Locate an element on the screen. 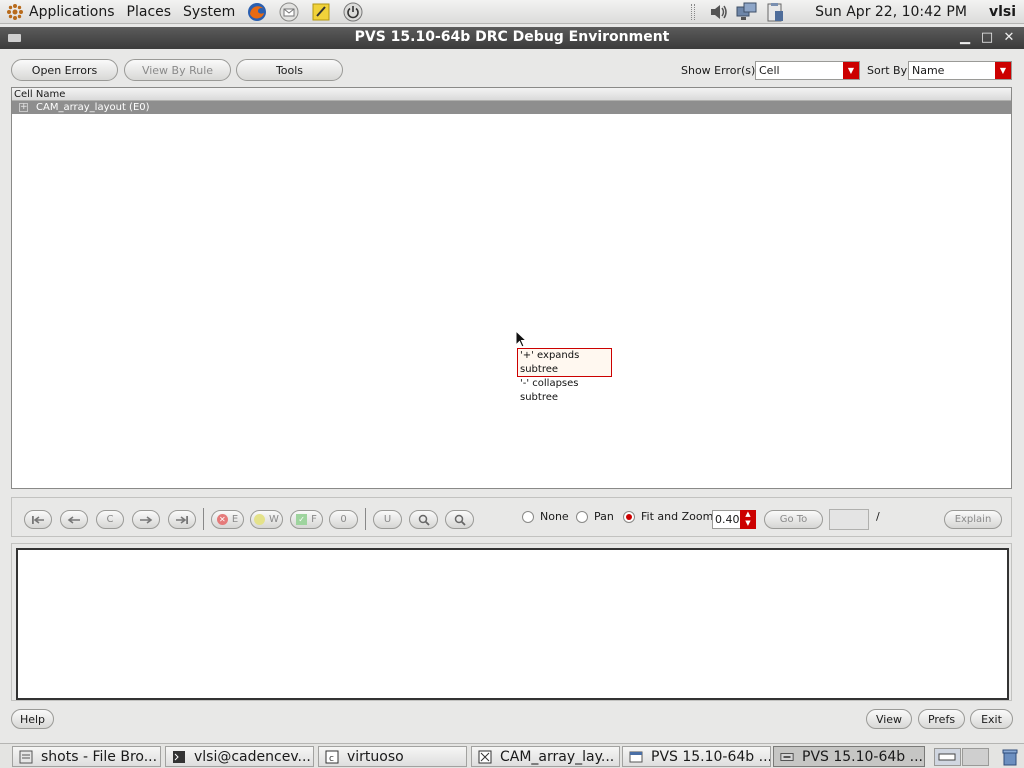 The image size is (1024, 768). last-error-button is located at coordinates (182, 519).